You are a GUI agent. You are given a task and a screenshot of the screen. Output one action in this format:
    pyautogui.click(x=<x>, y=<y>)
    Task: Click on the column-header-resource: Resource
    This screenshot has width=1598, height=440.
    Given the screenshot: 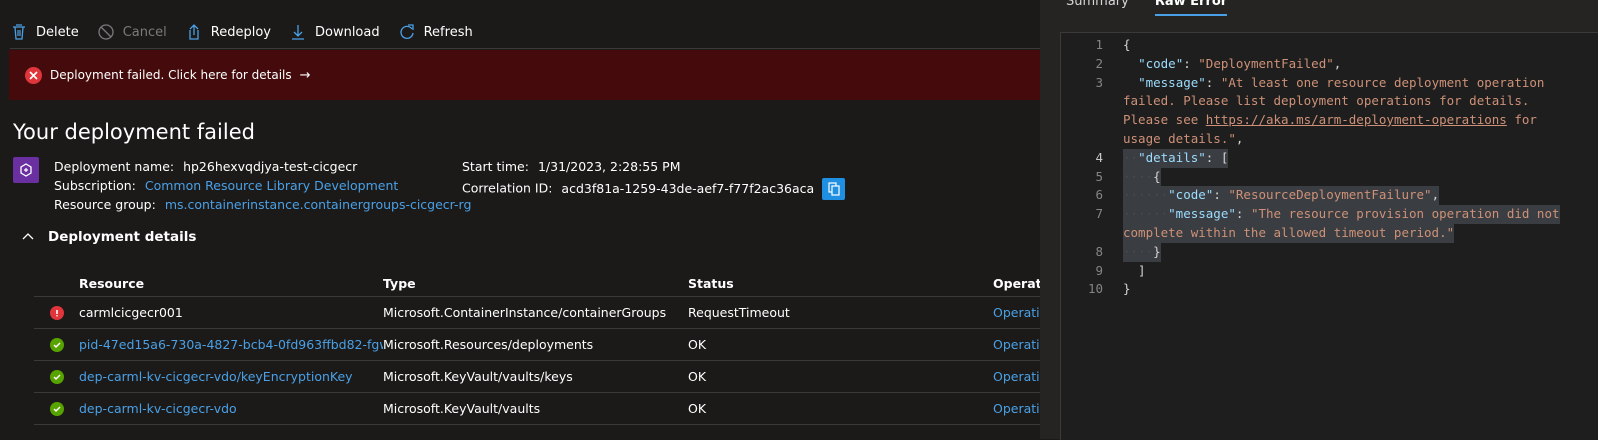 What is the action you would take?
    pyautogui.click(x=231, y=283)
    